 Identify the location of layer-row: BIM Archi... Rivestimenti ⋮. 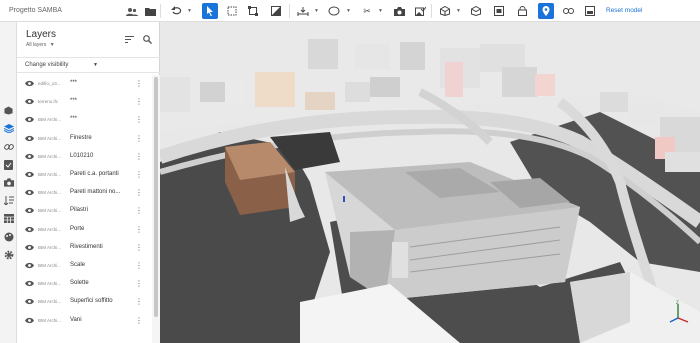
(84, 248).